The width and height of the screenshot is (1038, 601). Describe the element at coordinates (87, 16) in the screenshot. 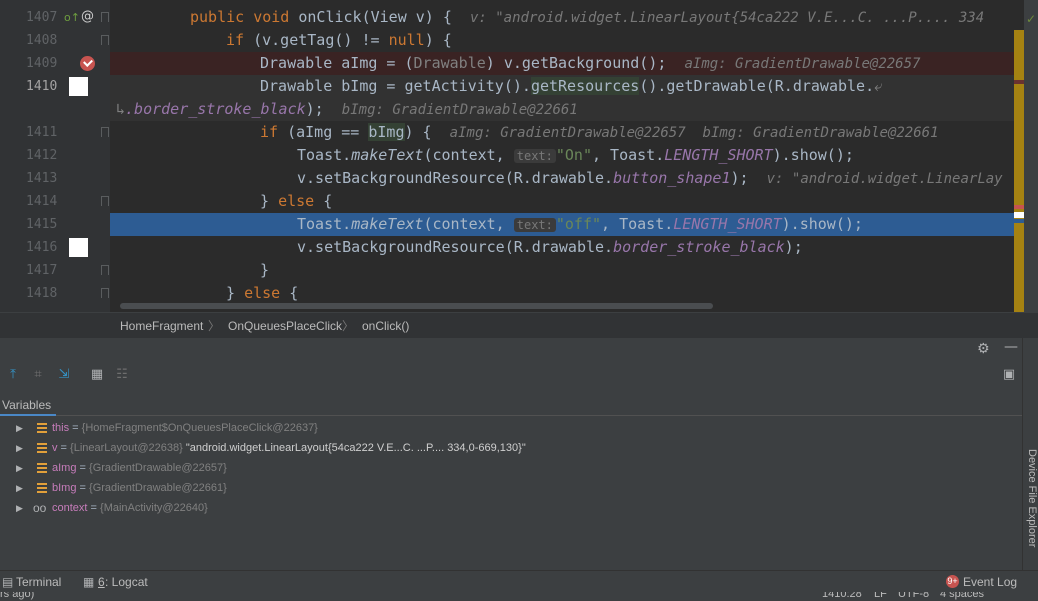

I see `annotation-icon: @` at that location.